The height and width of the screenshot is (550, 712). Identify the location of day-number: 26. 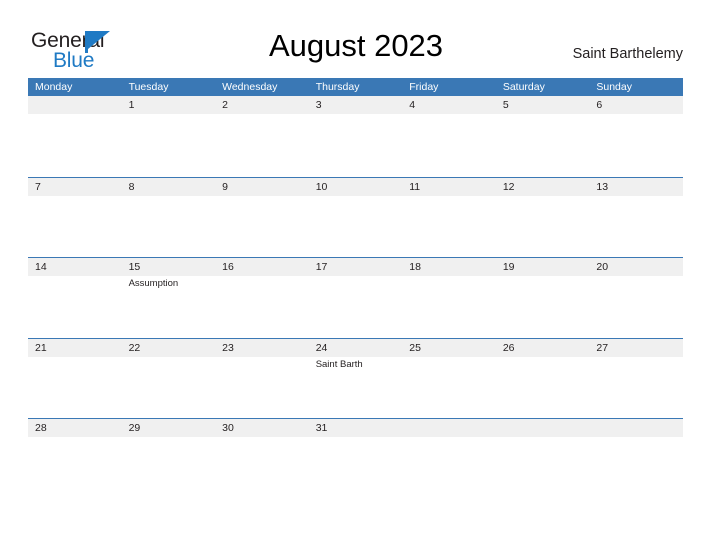
(508, 347).